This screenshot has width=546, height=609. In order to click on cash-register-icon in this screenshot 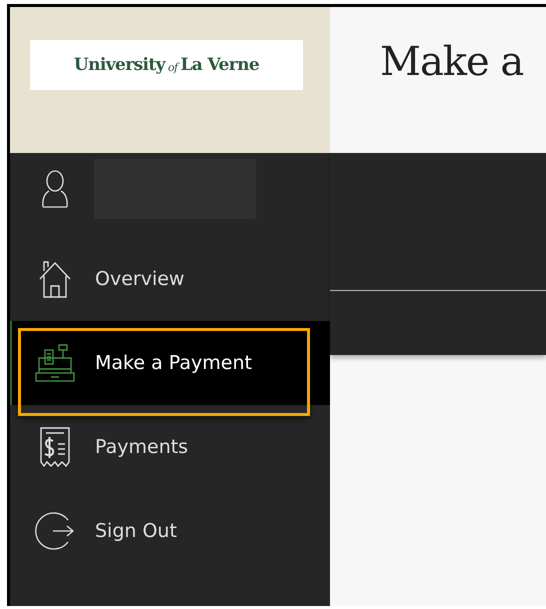, I will do `click(55, 363)`.